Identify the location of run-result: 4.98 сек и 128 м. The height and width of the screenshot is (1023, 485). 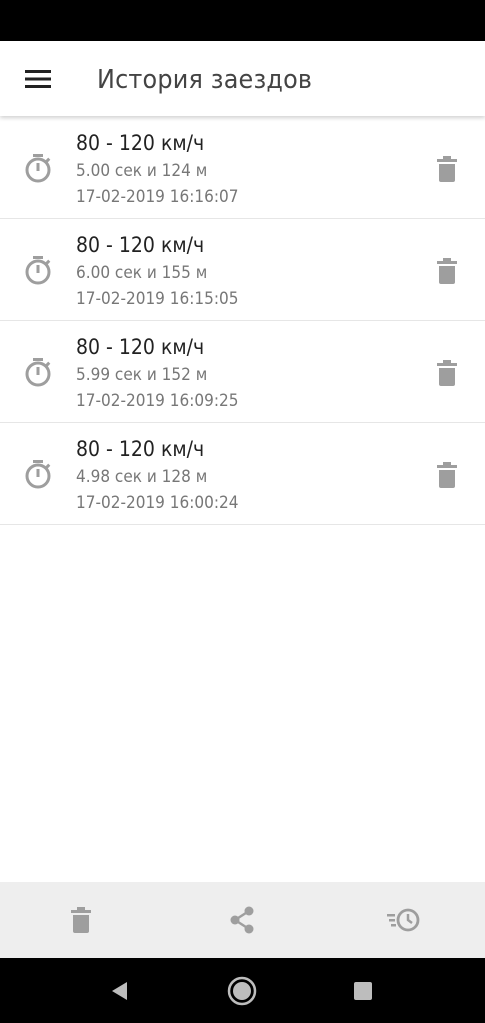
(142, 477).